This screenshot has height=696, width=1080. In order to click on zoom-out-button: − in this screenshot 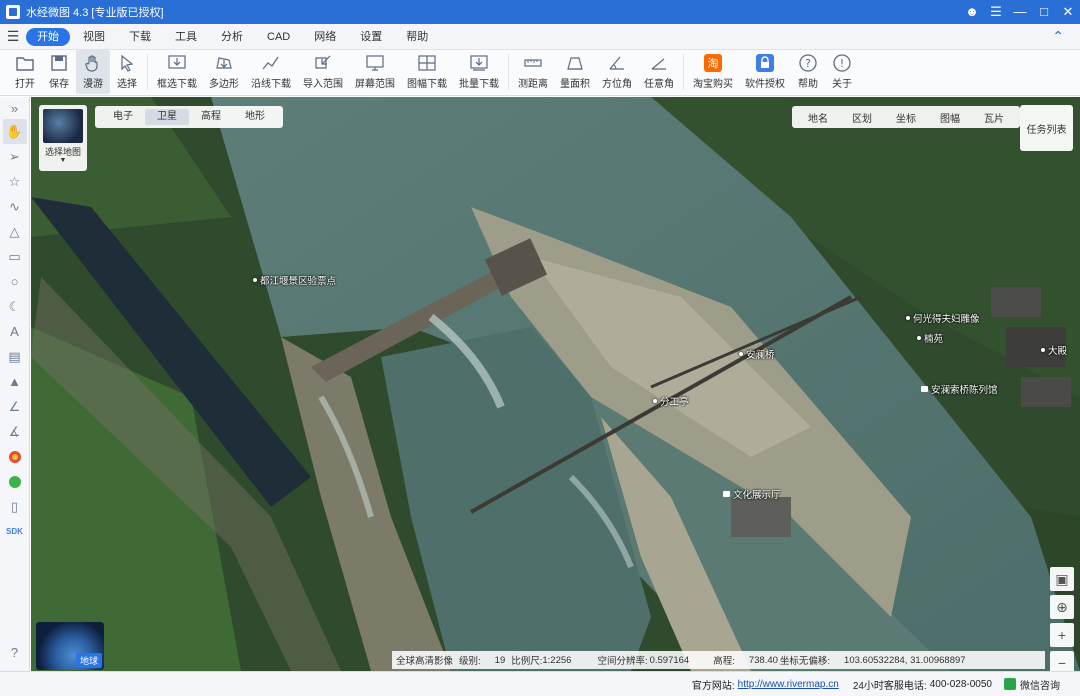, I will do `click(1062, 661)`.